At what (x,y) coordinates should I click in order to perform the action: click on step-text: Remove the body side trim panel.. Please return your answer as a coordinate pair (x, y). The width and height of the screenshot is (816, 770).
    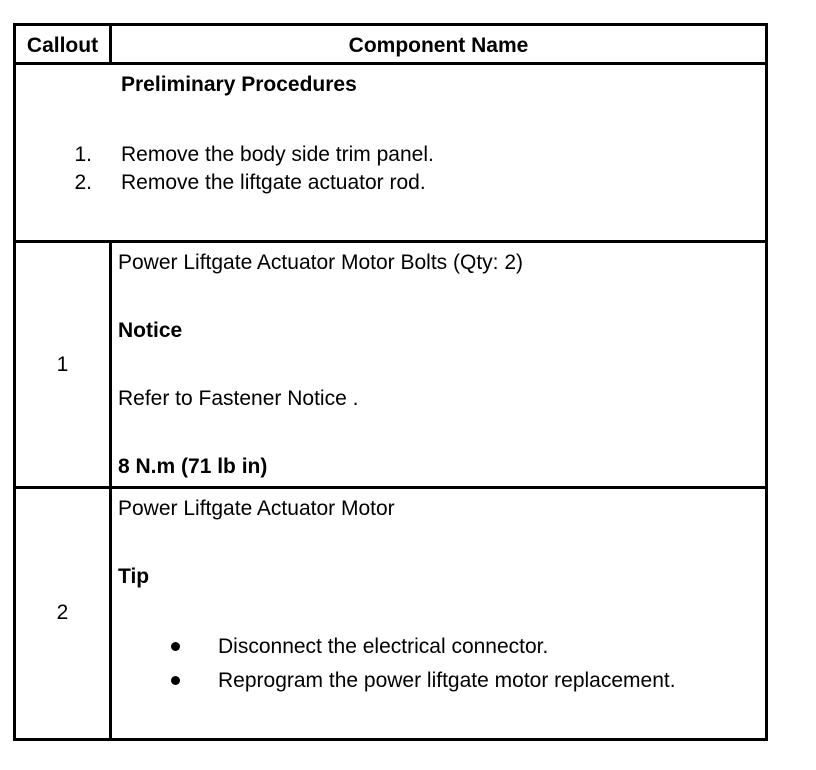
    Looking at the image, I should click on (277, 154).